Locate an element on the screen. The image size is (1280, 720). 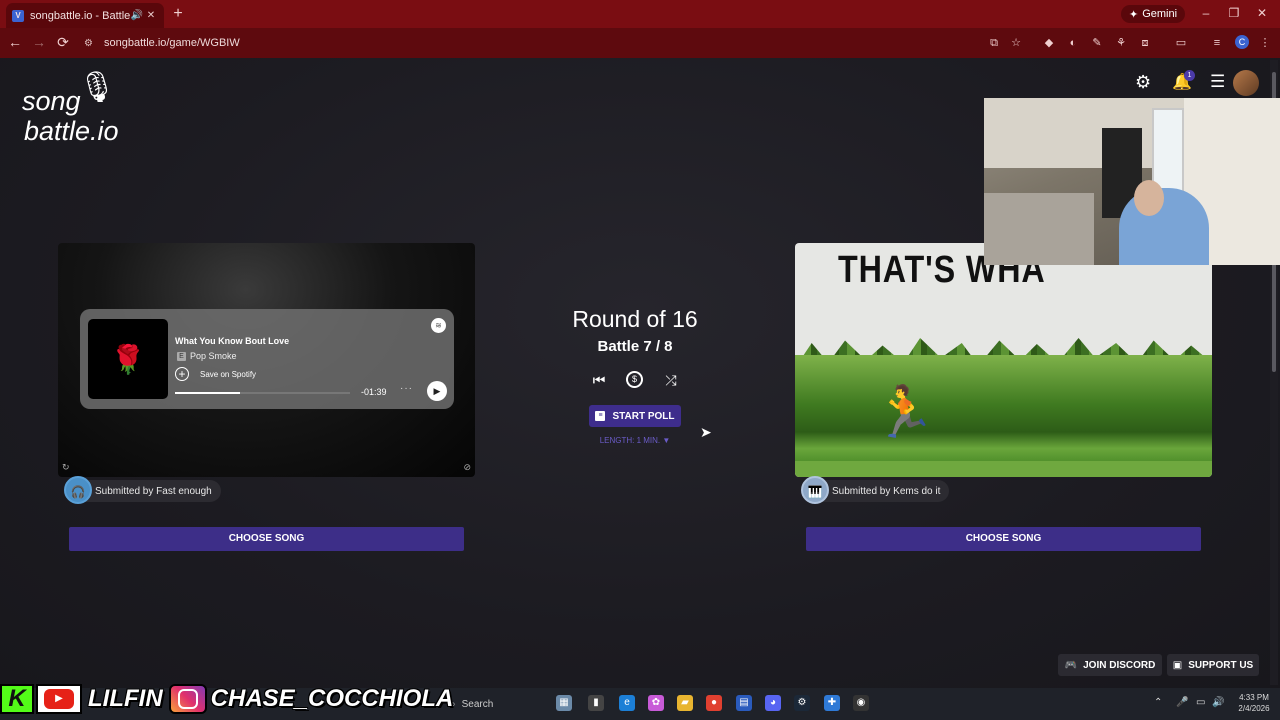
headphones-avatar-icon: 🎧 is located at coordinates (78, 490).